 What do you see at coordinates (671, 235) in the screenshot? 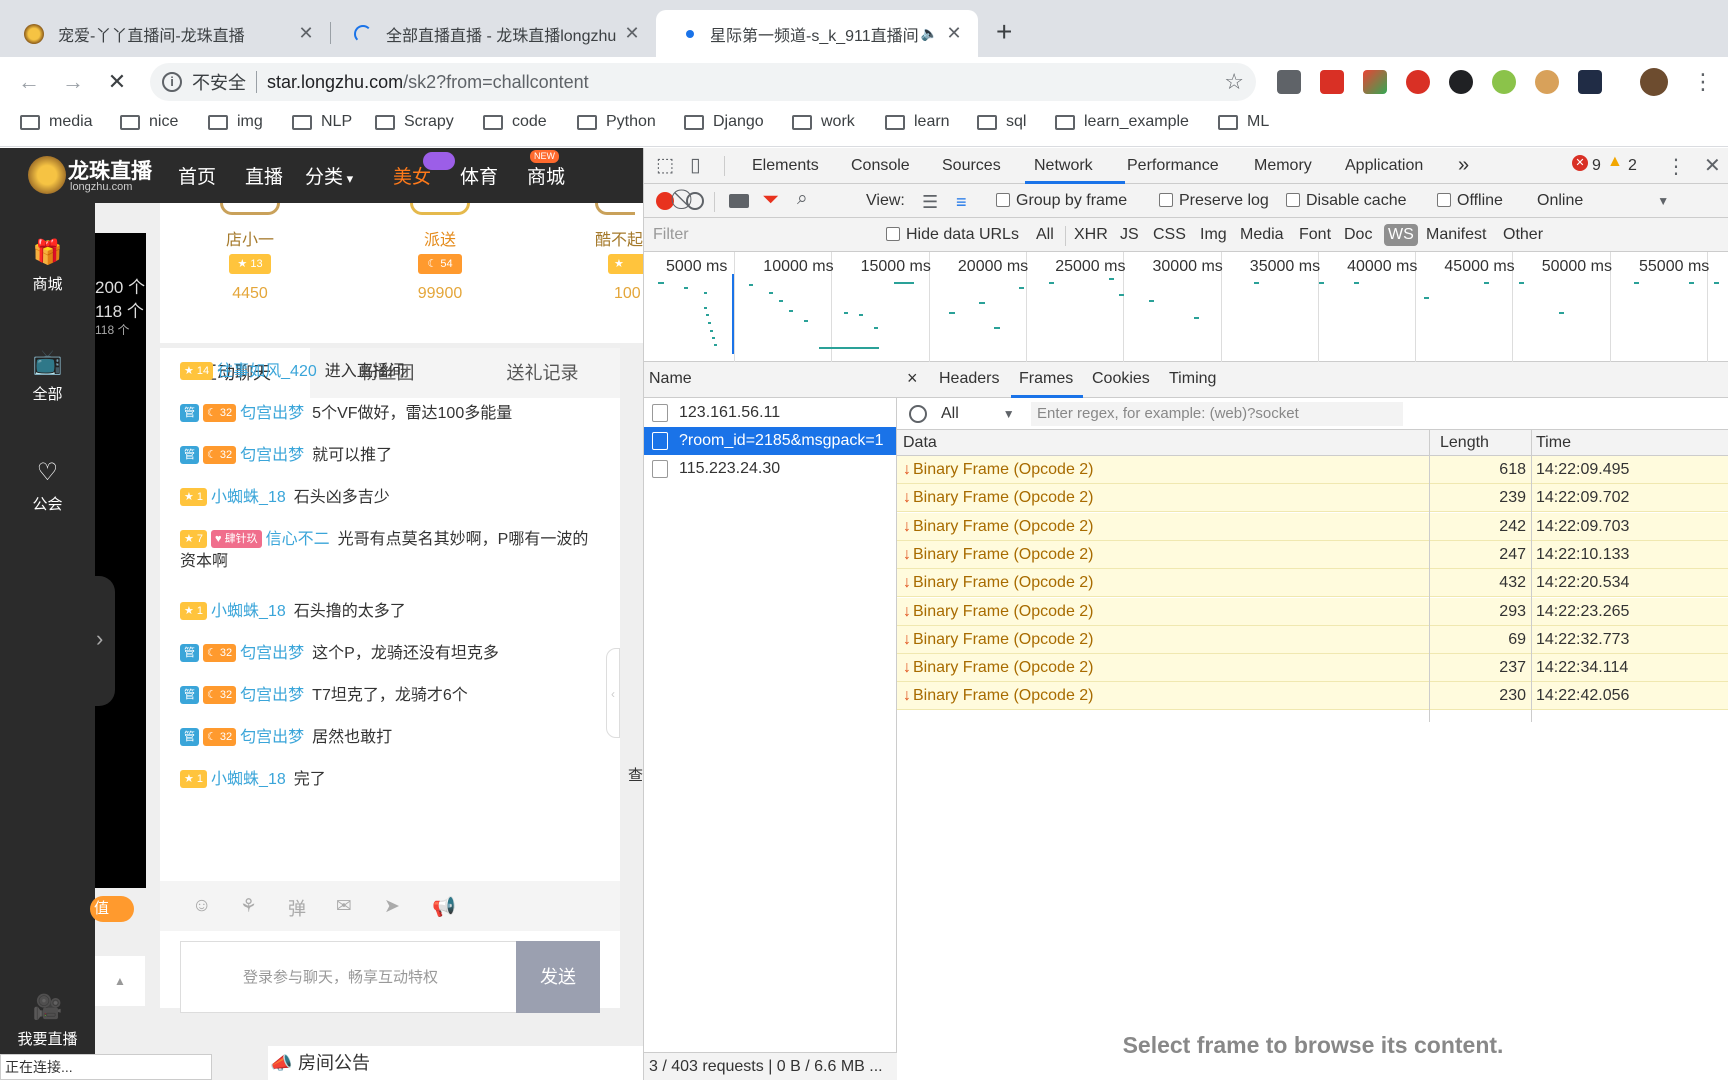
I see `filter-input: Filter` at bounding box center [671, 235].